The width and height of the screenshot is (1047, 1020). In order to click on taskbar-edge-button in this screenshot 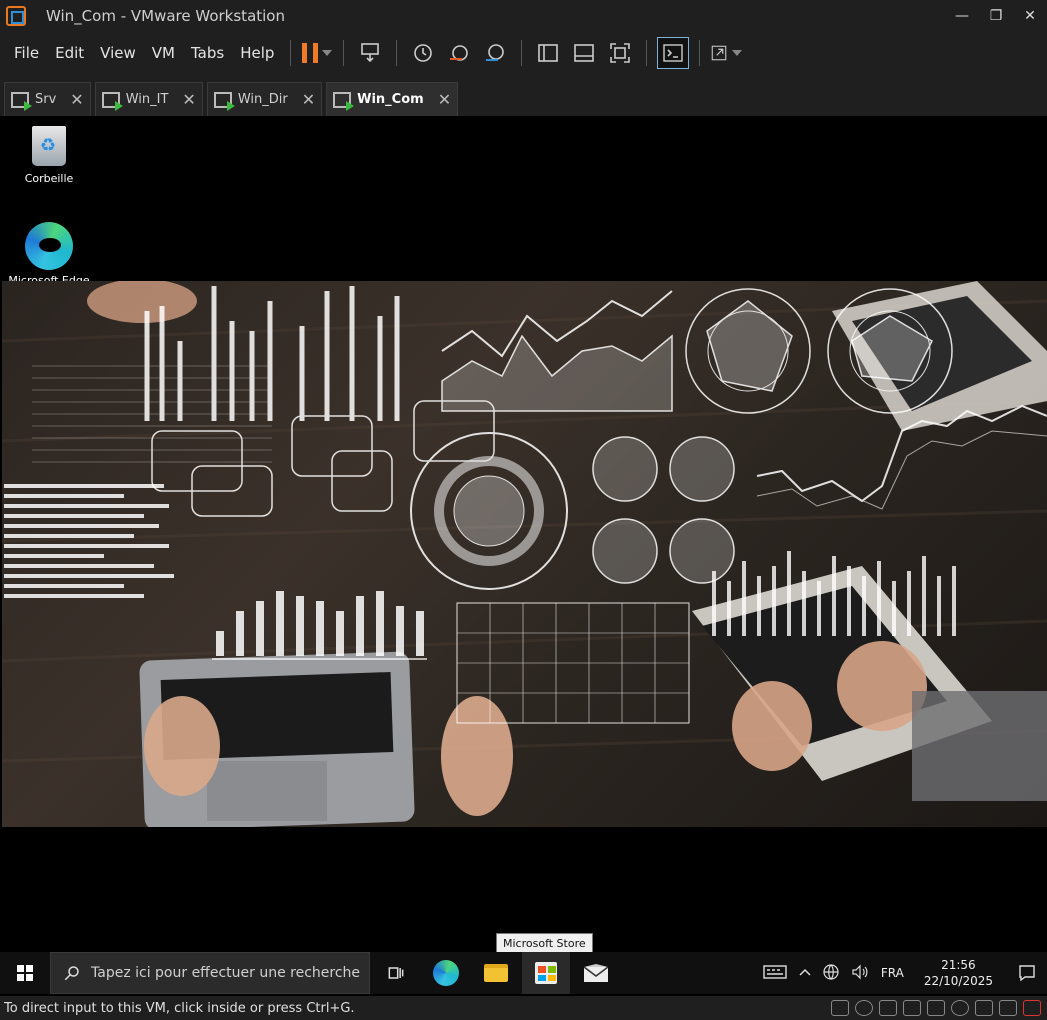, I will do `click(446, 973)`.